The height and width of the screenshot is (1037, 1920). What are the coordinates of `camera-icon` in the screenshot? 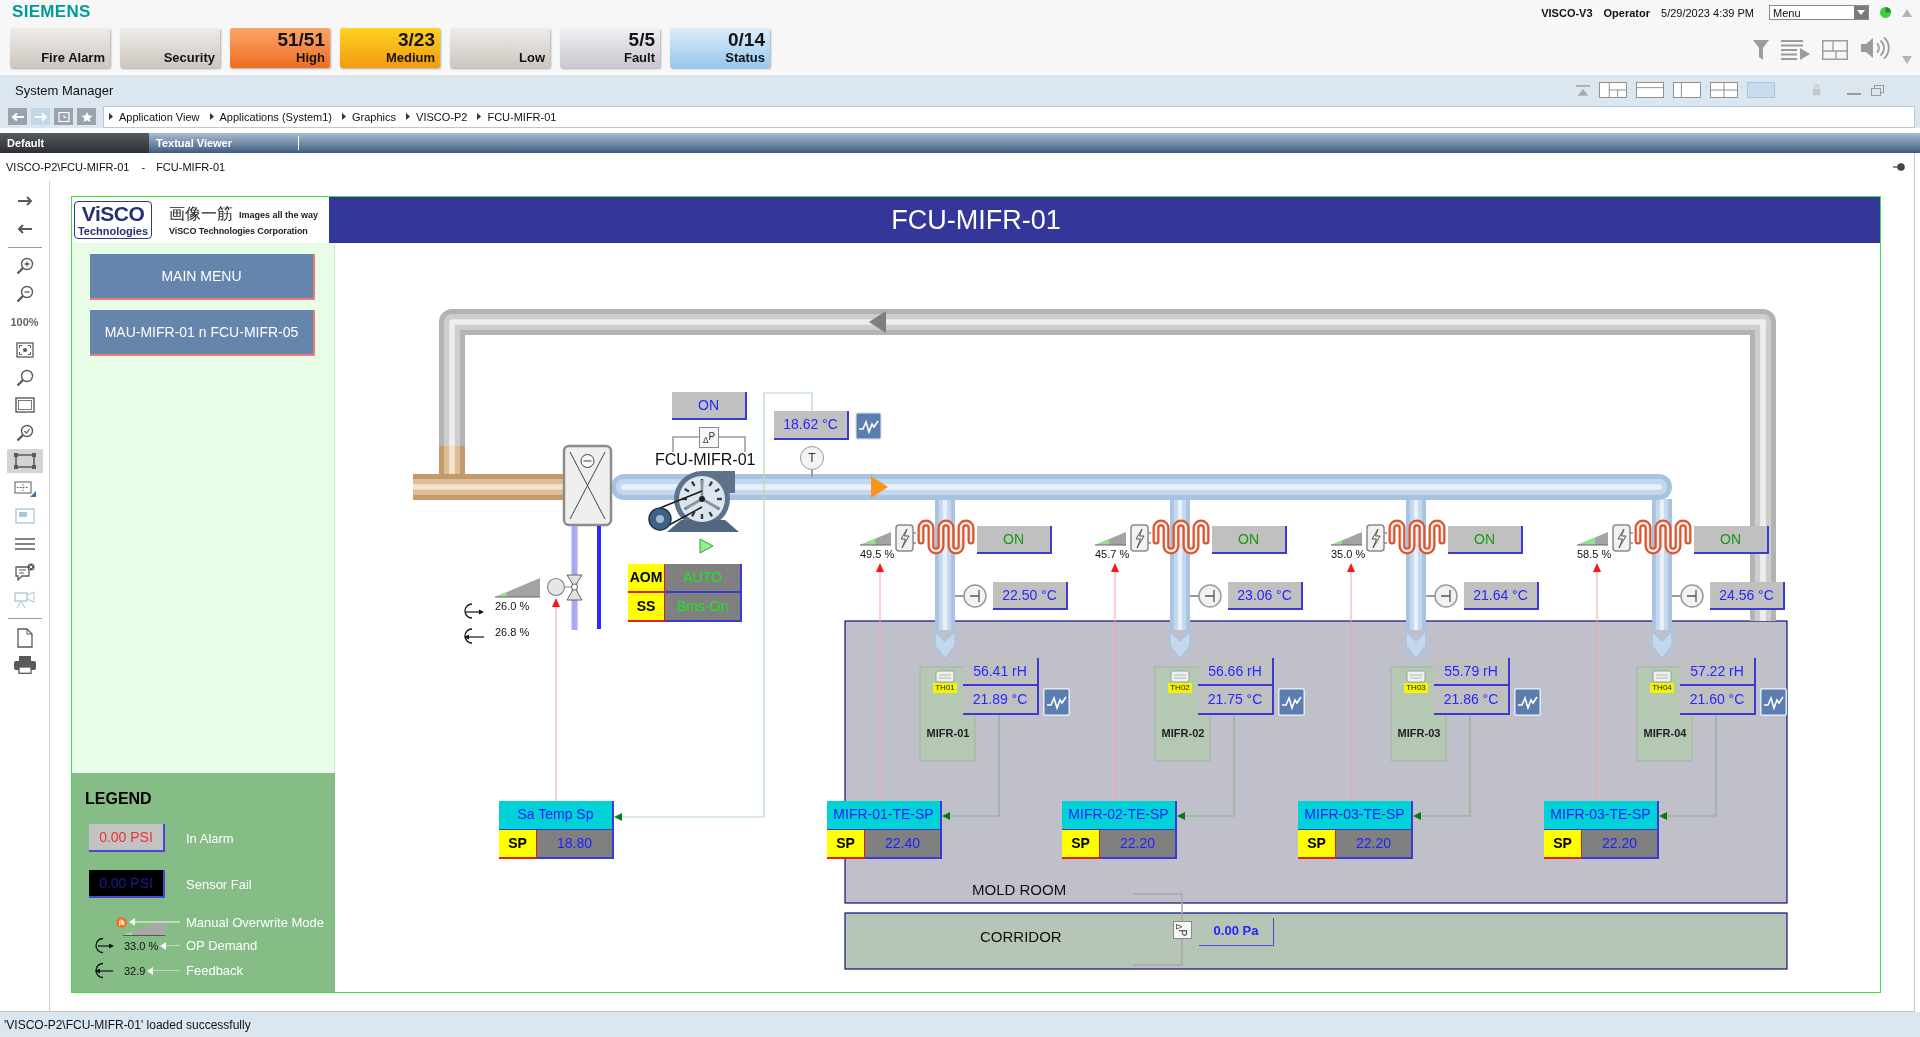 It's located at (24, 599).